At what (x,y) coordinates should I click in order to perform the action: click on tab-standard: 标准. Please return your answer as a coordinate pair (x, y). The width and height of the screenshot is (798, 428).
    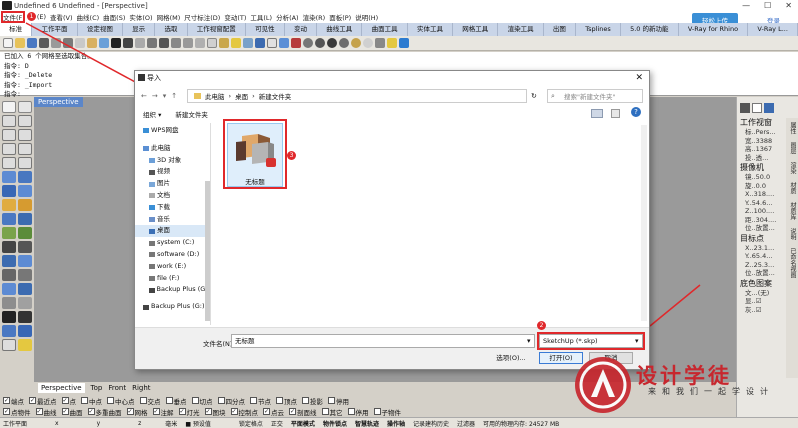
    Looking at the image, I should click on (16, 29).